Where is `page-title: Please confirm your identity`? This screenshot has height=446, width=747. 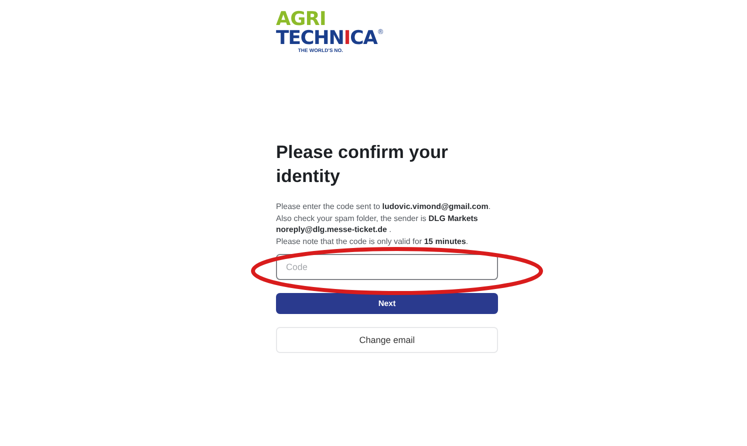 page-title: Please confirm your identity is located at coordinates (363, 164).